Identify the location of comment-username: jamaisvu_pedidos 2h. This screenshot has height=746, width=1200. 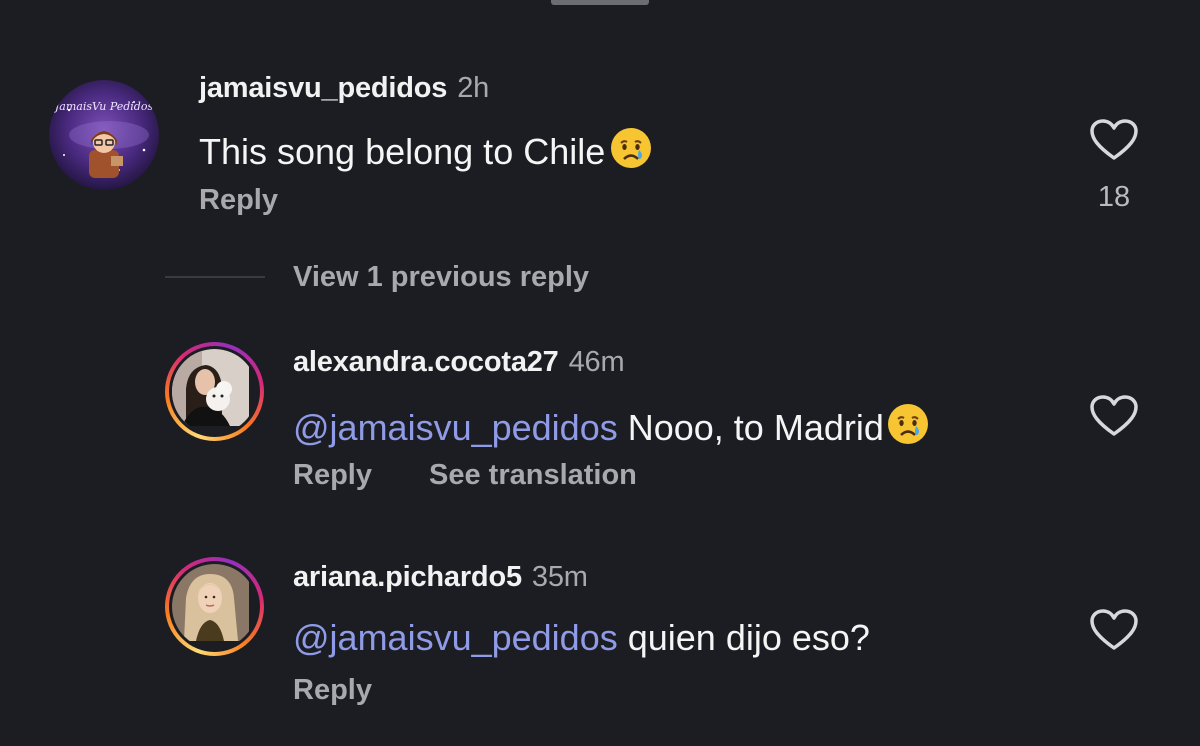
(344, 88).